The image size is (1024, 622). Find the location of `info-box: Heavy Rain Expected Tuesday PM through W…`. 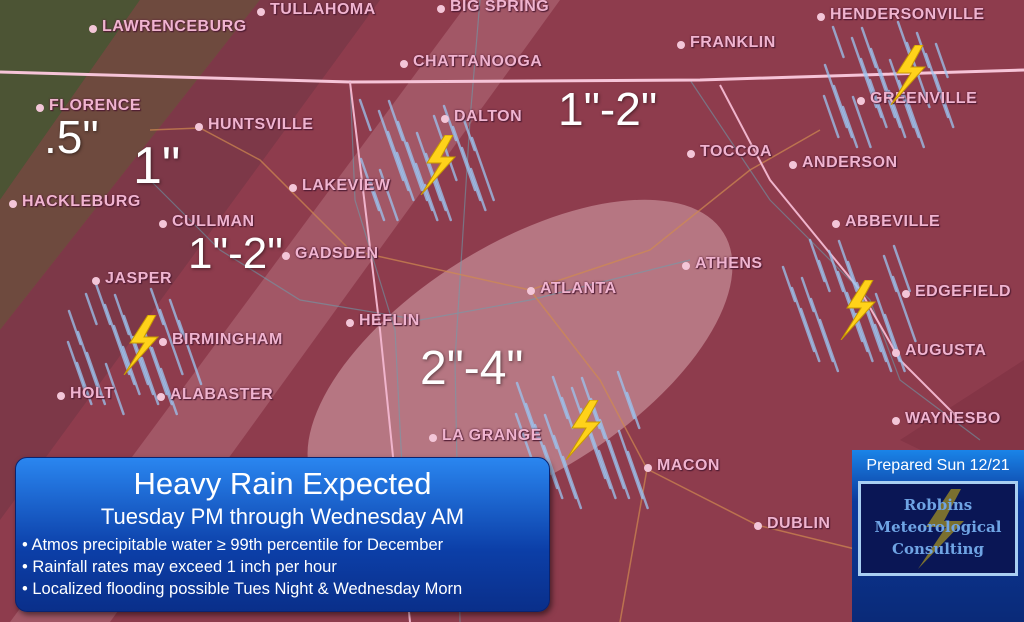

info-box: Heavy Rain Expected Tuesday PM through W… is located at coordinates (282, 534).